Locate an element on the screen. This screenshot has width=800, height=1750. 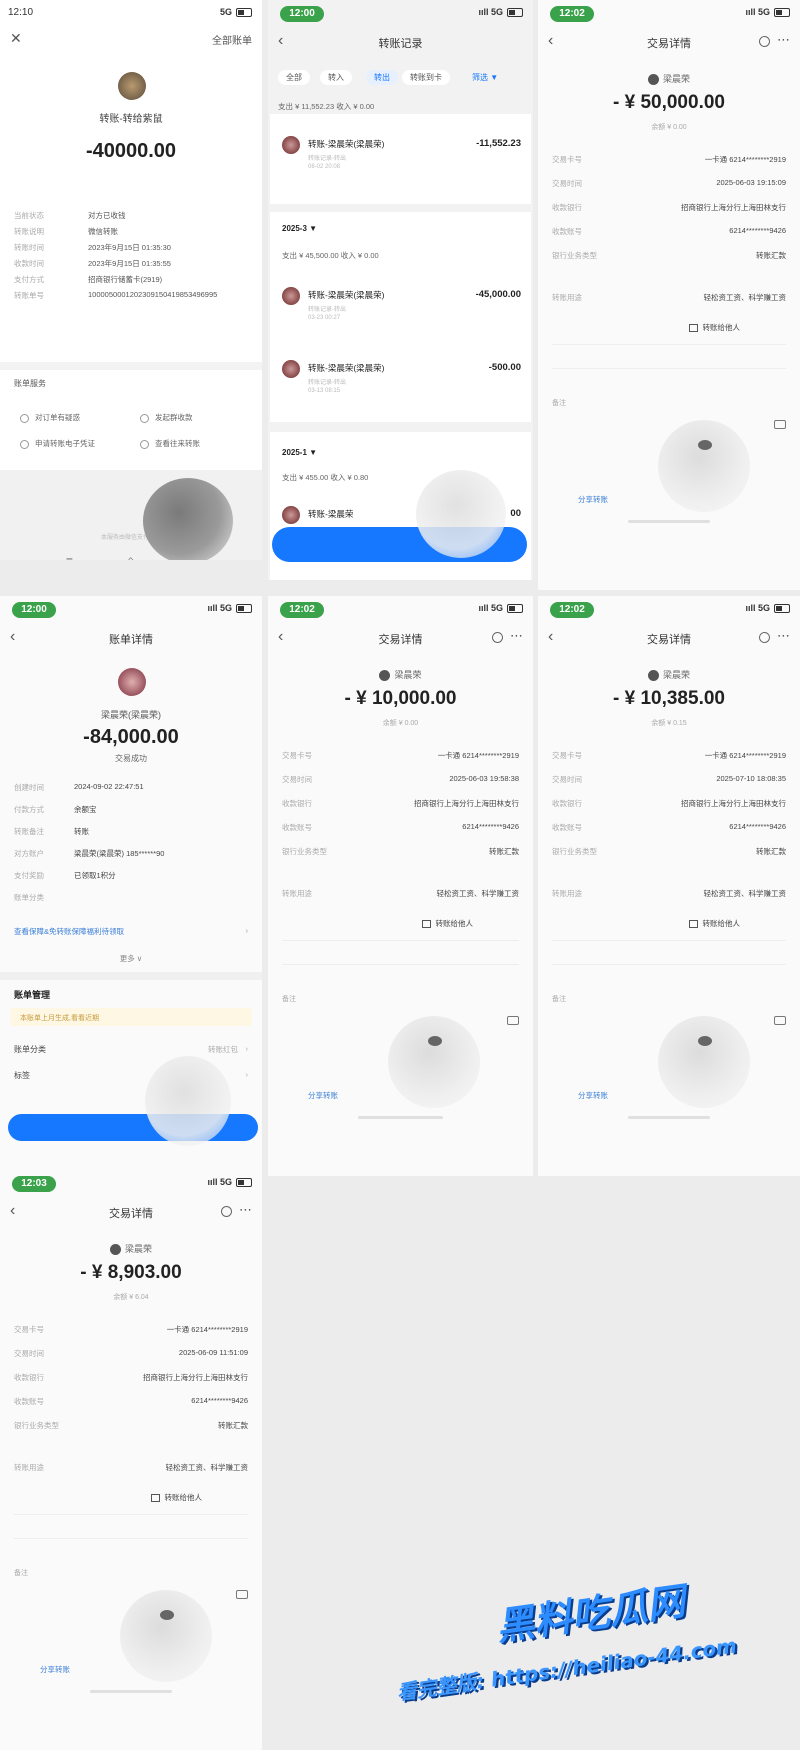
service-item: 查看往来转账 is located at coordinates (170, 443).